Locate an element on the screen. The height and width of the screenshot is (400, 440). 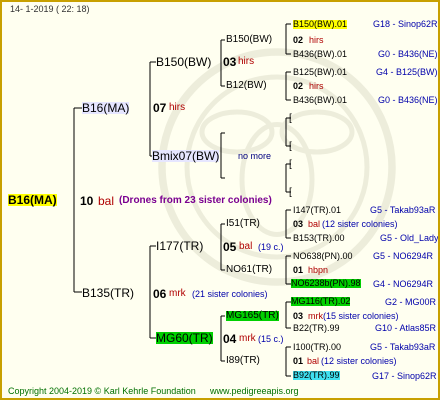
gen4-node-7-number: 03 is located at coordinates (298, 224).